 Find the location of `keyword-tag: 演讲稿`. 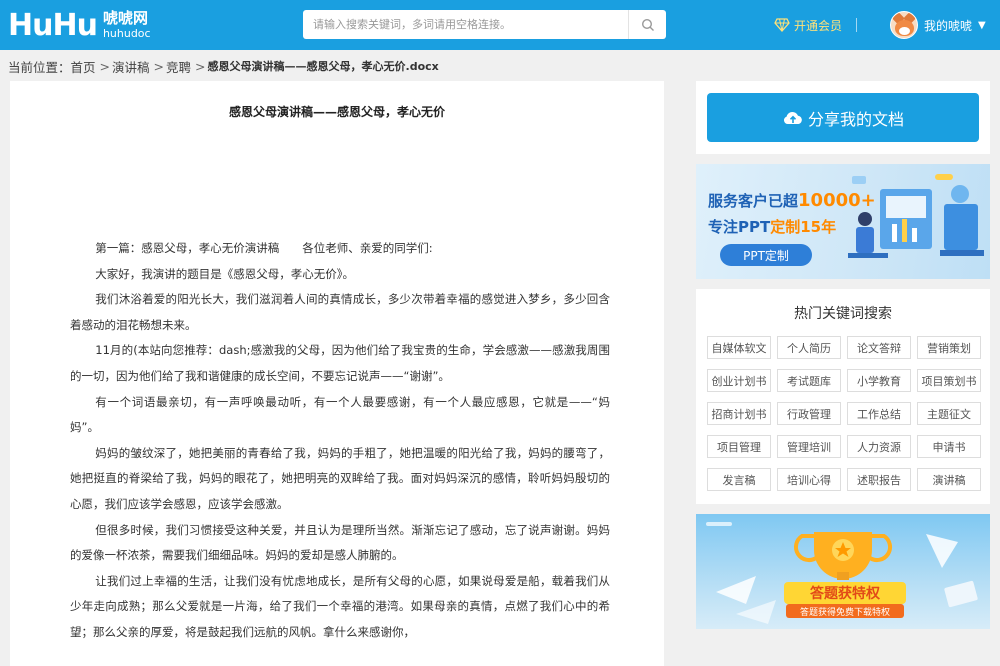

keyword-tag: 演讲稿 is located at coordinates (949, 479).